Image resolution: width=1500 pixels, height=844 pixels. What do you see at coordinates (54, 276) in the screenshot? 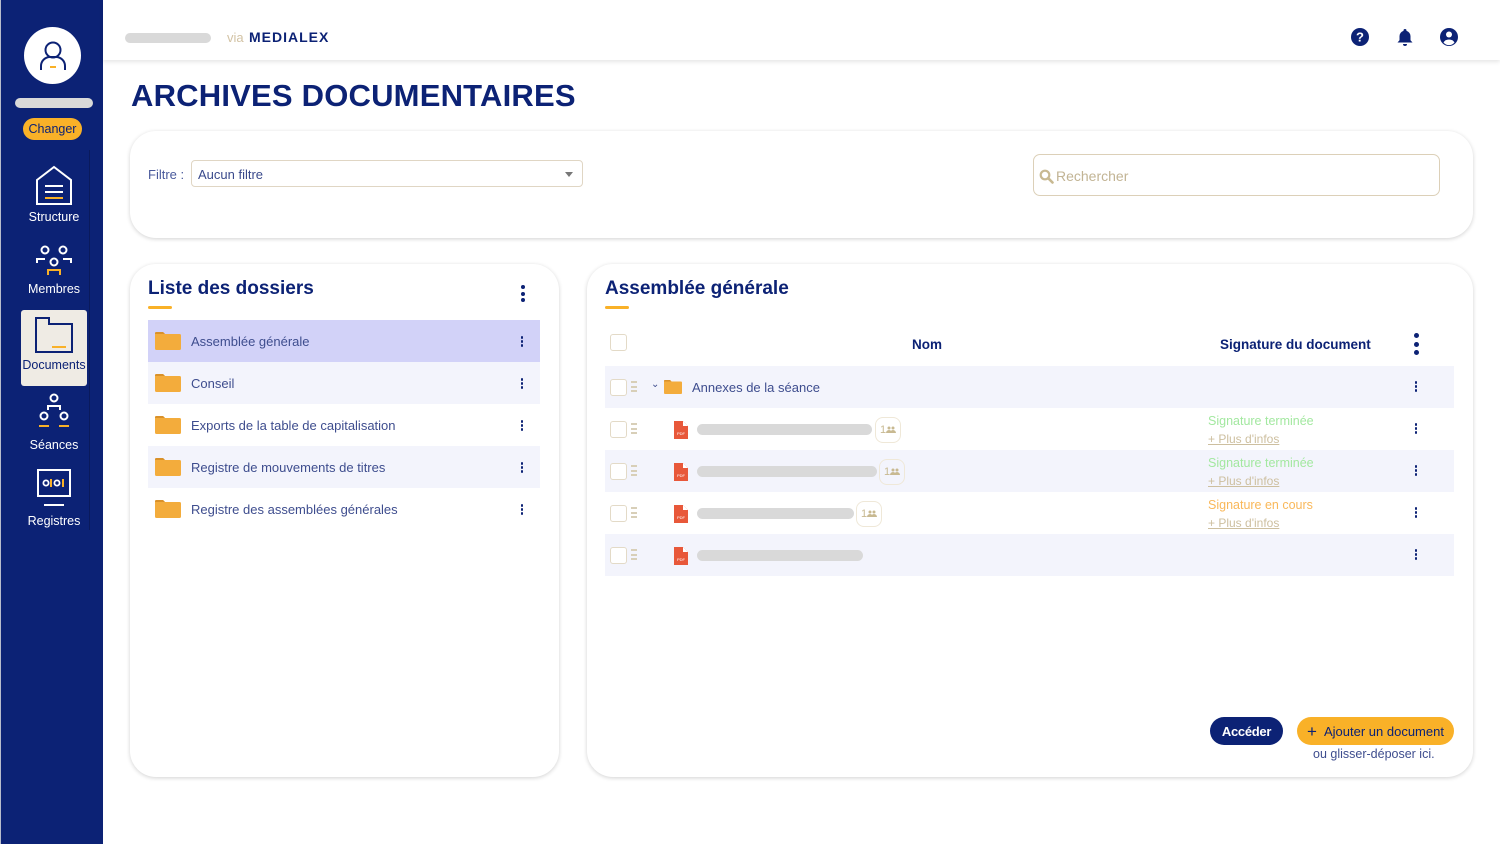
I see `sidebar-item-membres: Membres` at bounding box center [54, 276].